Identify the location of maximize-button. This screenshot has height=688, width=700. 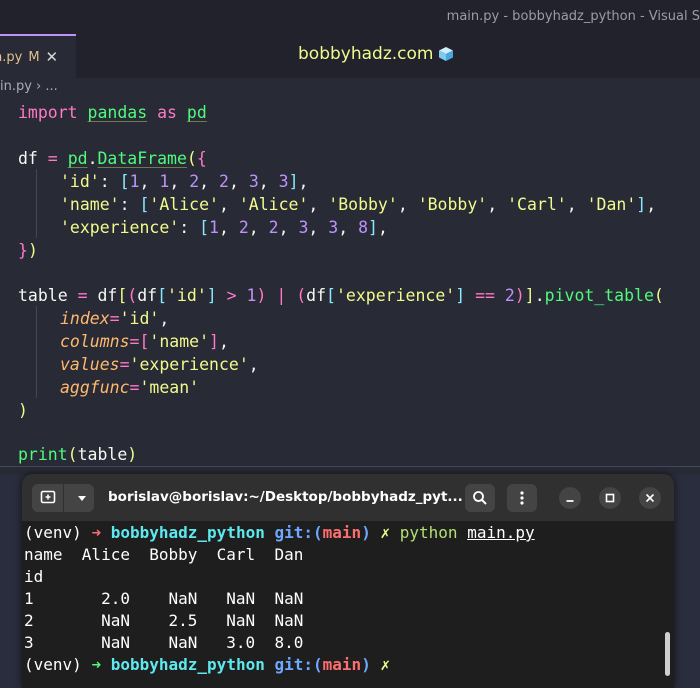
(610, 498).